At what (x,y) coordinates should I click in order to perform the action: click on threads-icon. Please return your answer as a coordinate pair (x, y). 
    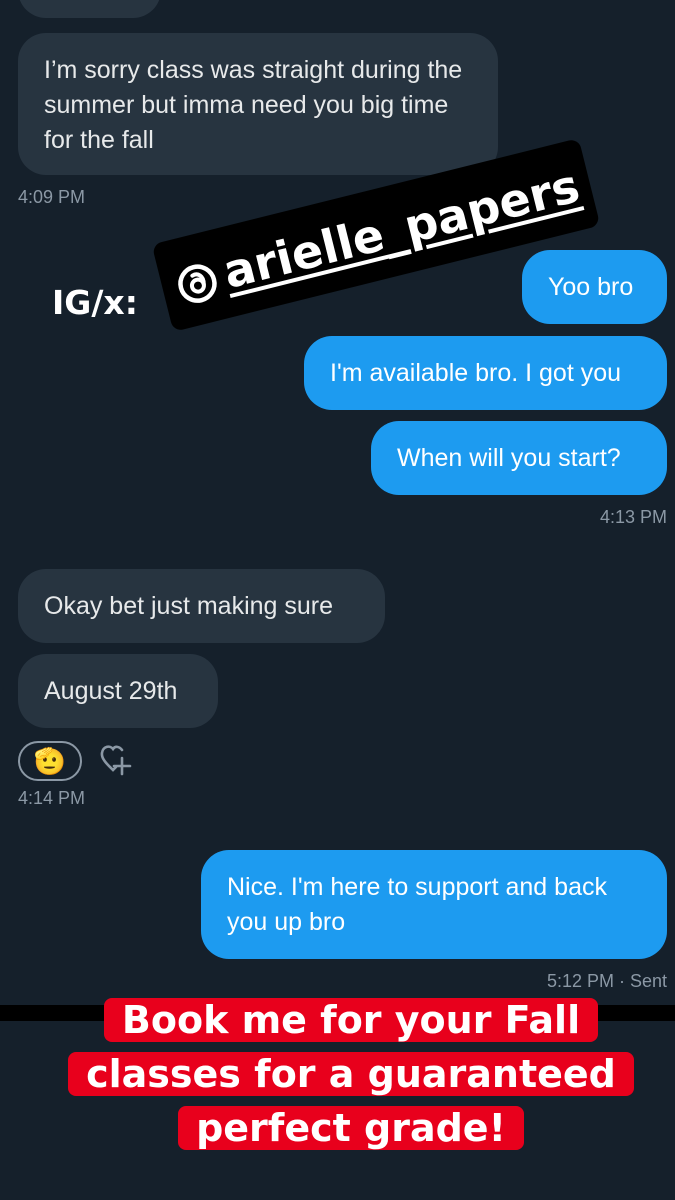
    Looking at the image, I should click on (197, 283).